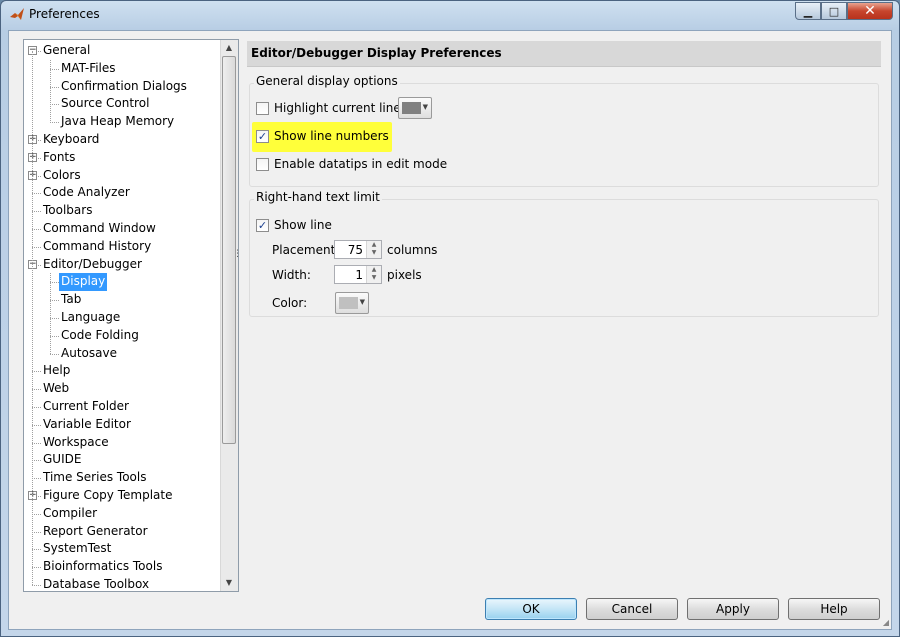  Describe the element at coordinates (123, 211) in the screenshot. I see `tree-item: Toolbars` at that location.